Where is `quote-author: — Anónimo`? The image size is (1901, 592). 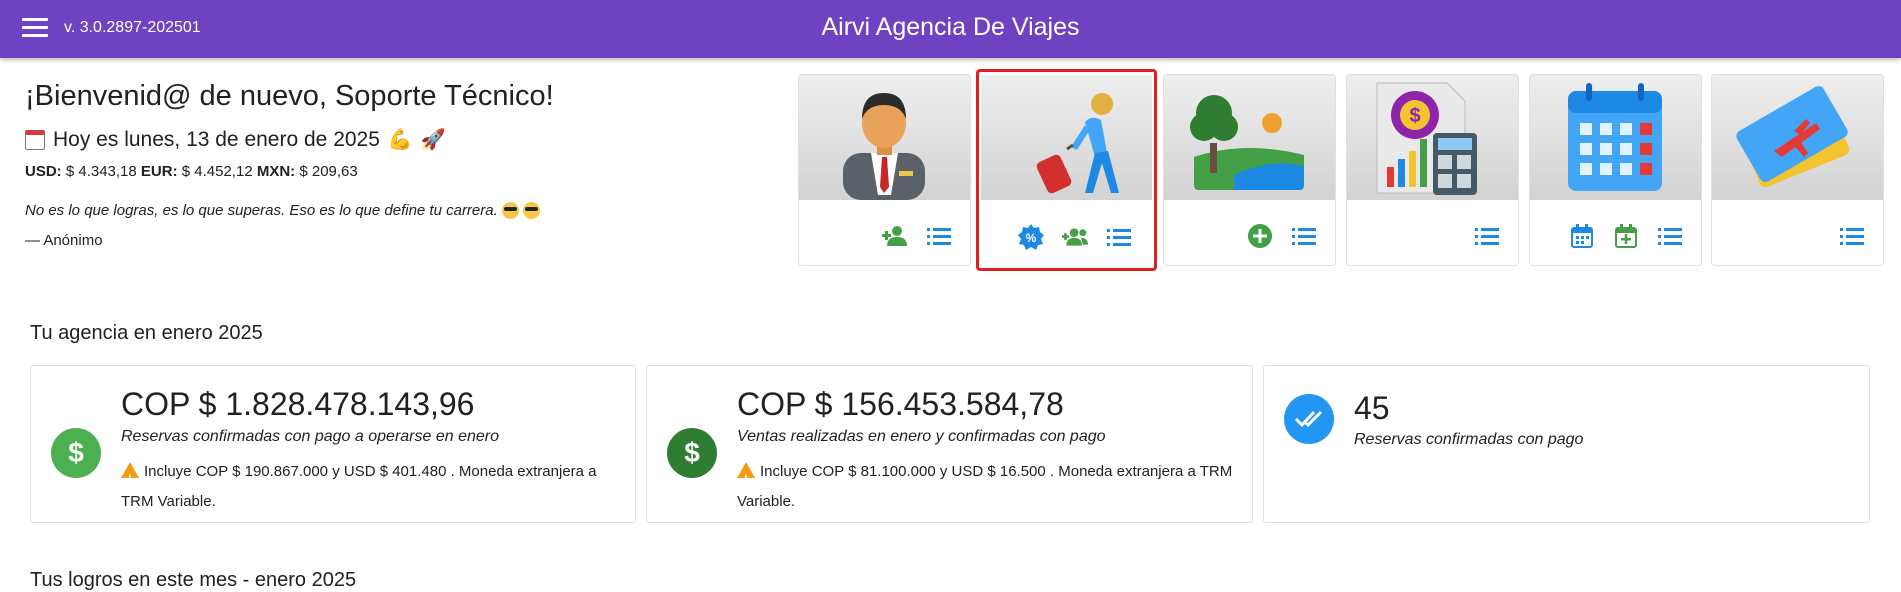
quote-author: — Anónimo is located at coordinates (64, 240).